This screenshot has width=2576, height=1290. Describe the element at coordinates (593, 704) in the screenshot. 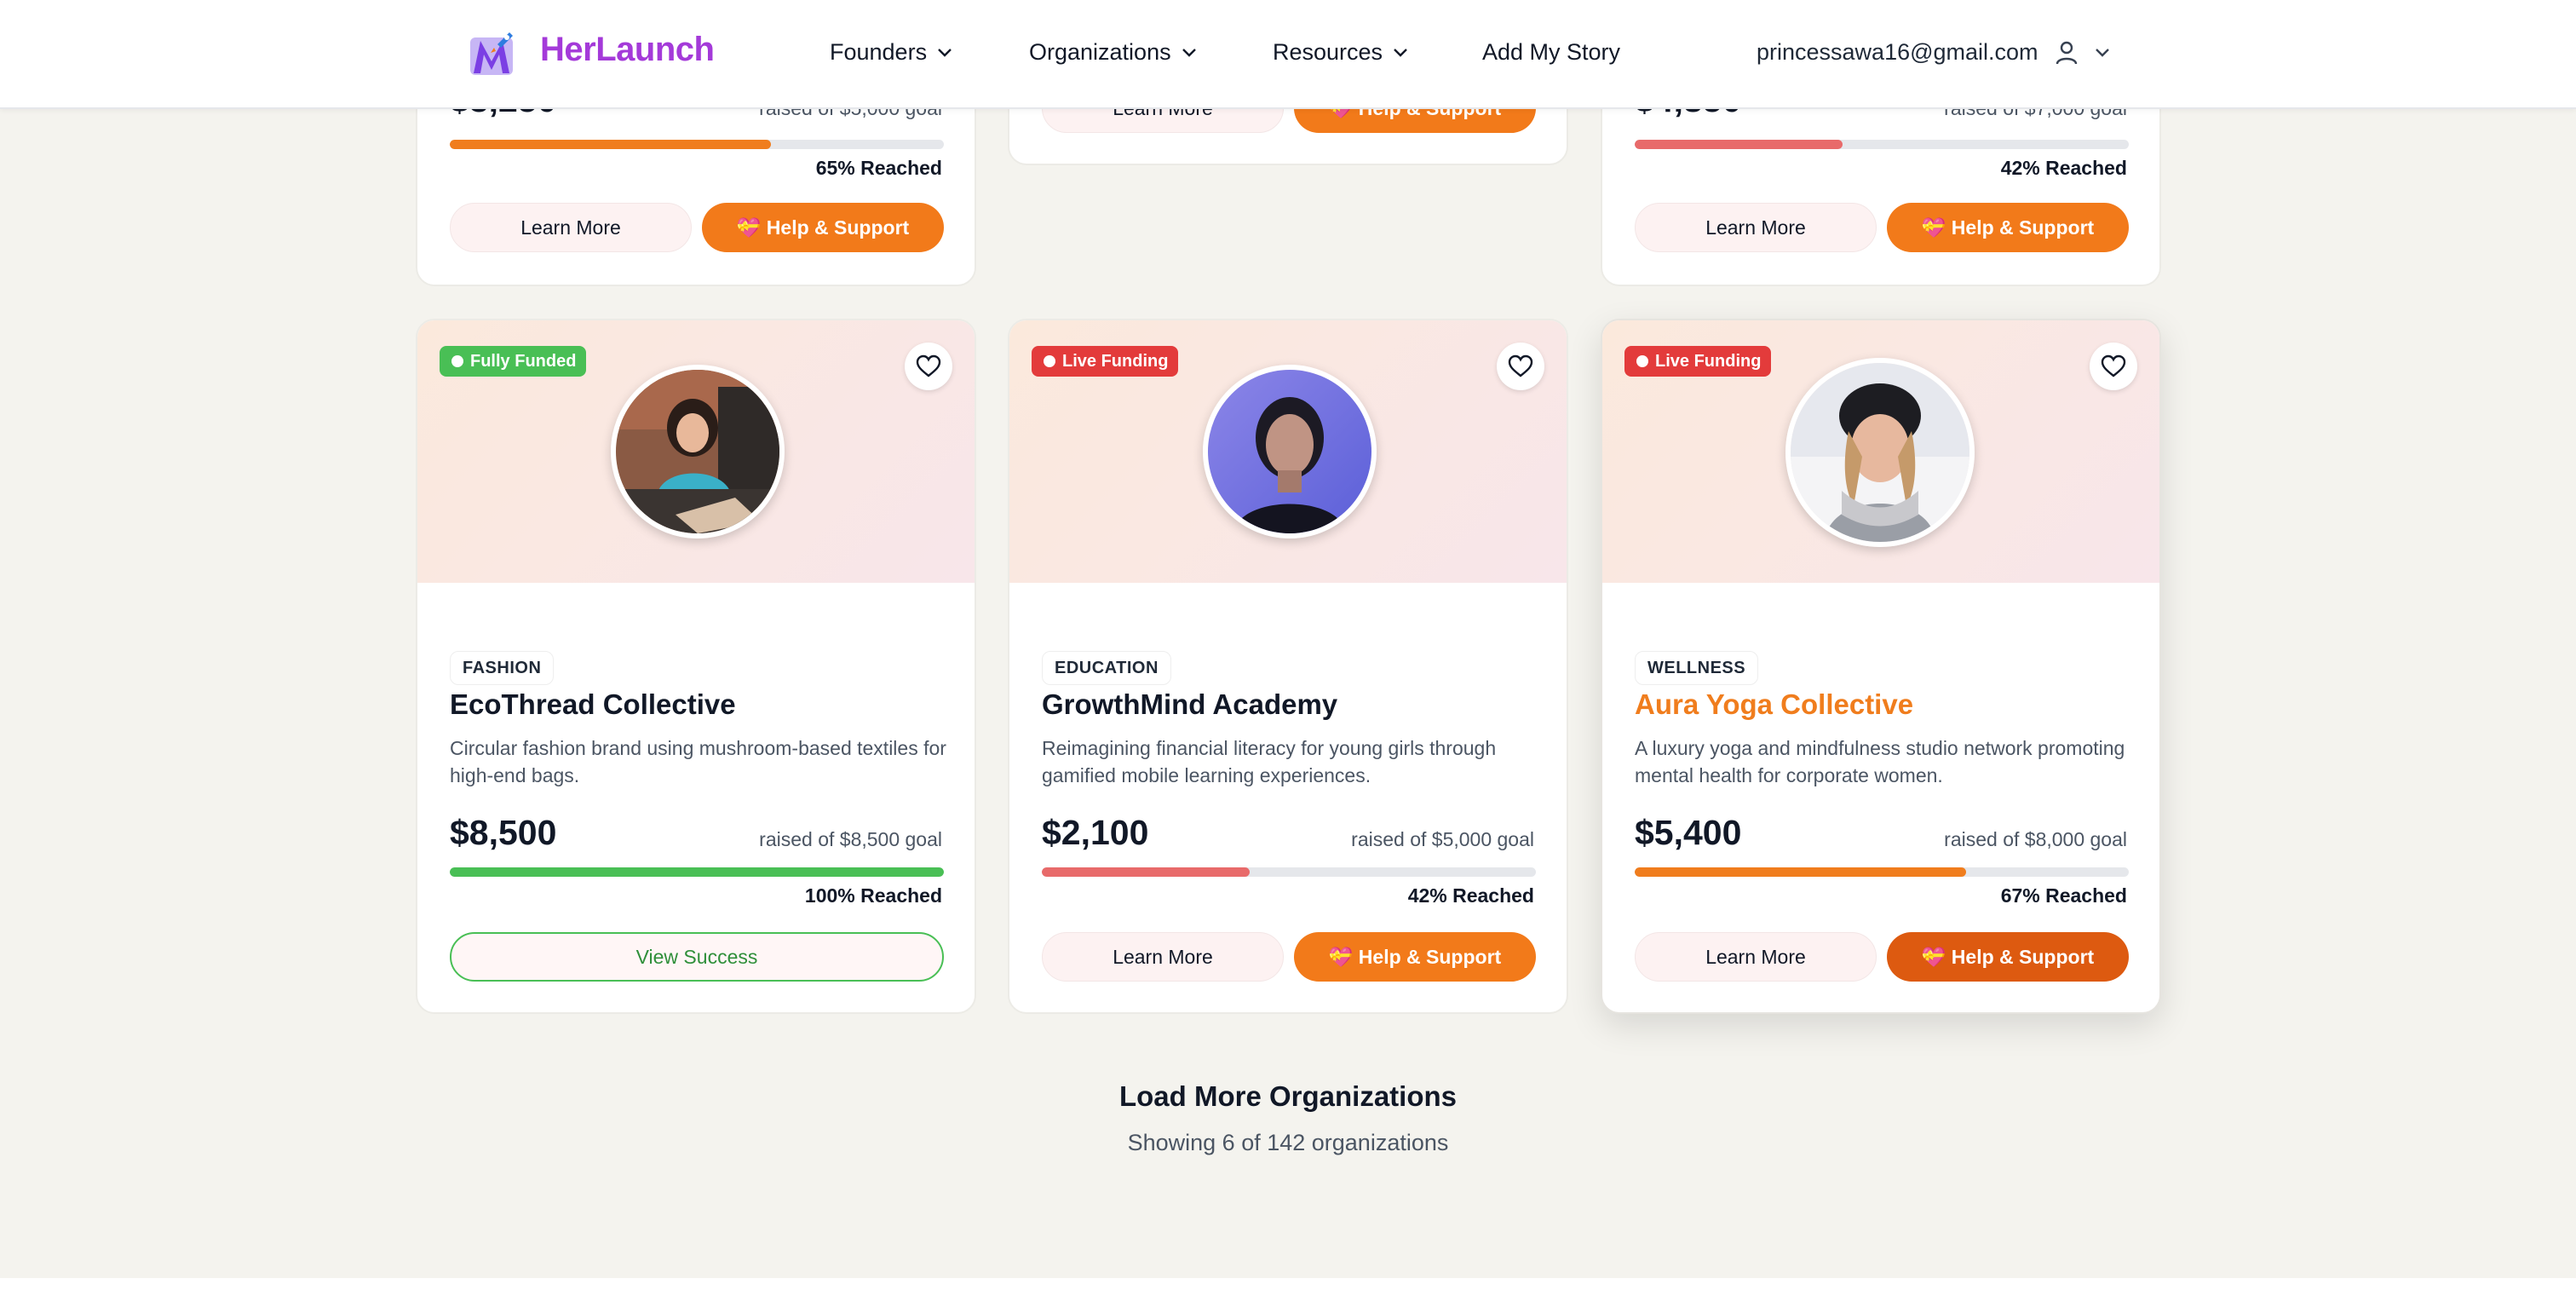

I see `org-title: EcoThread Collective` at that location.